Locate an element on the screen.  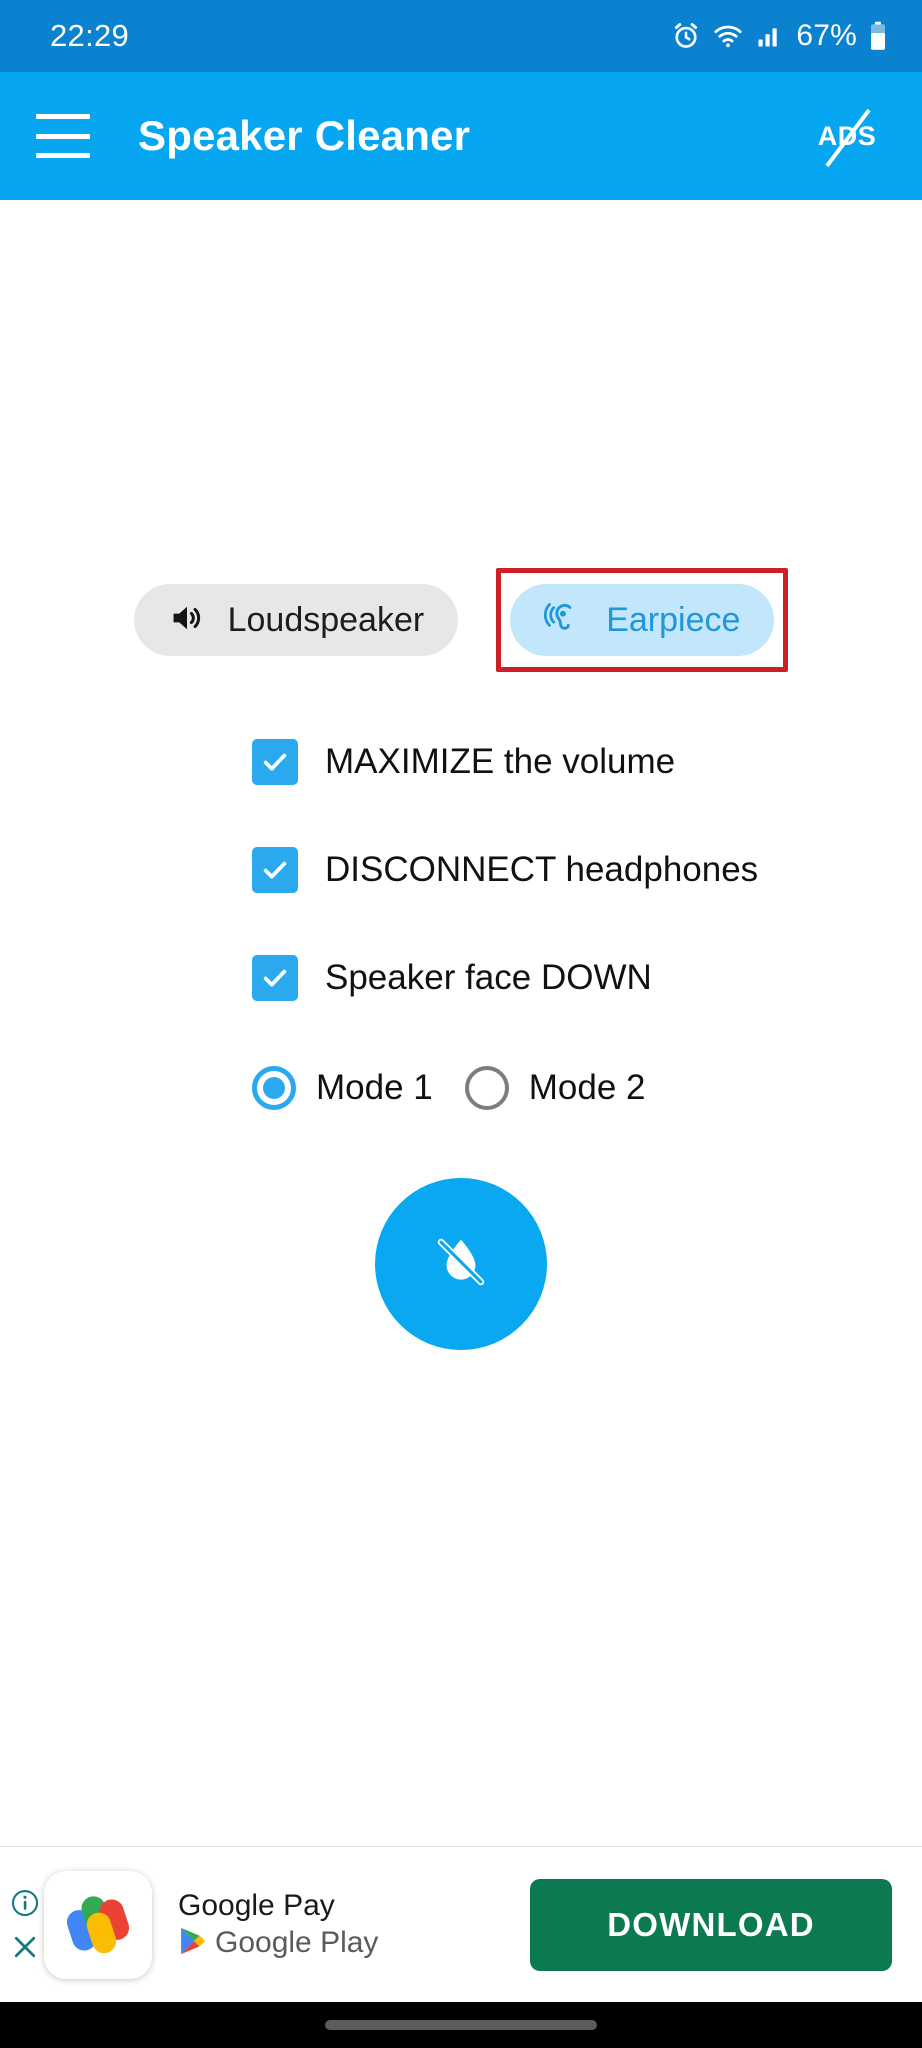
chip-earpiece: Earpiece is located at coordinates (642, 620).